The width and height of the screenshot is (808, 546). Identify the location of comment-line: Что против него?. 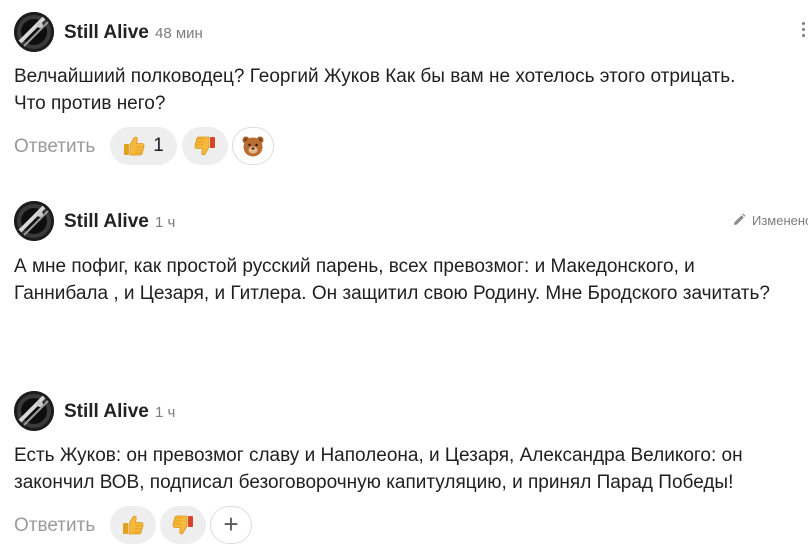
(90, 103).